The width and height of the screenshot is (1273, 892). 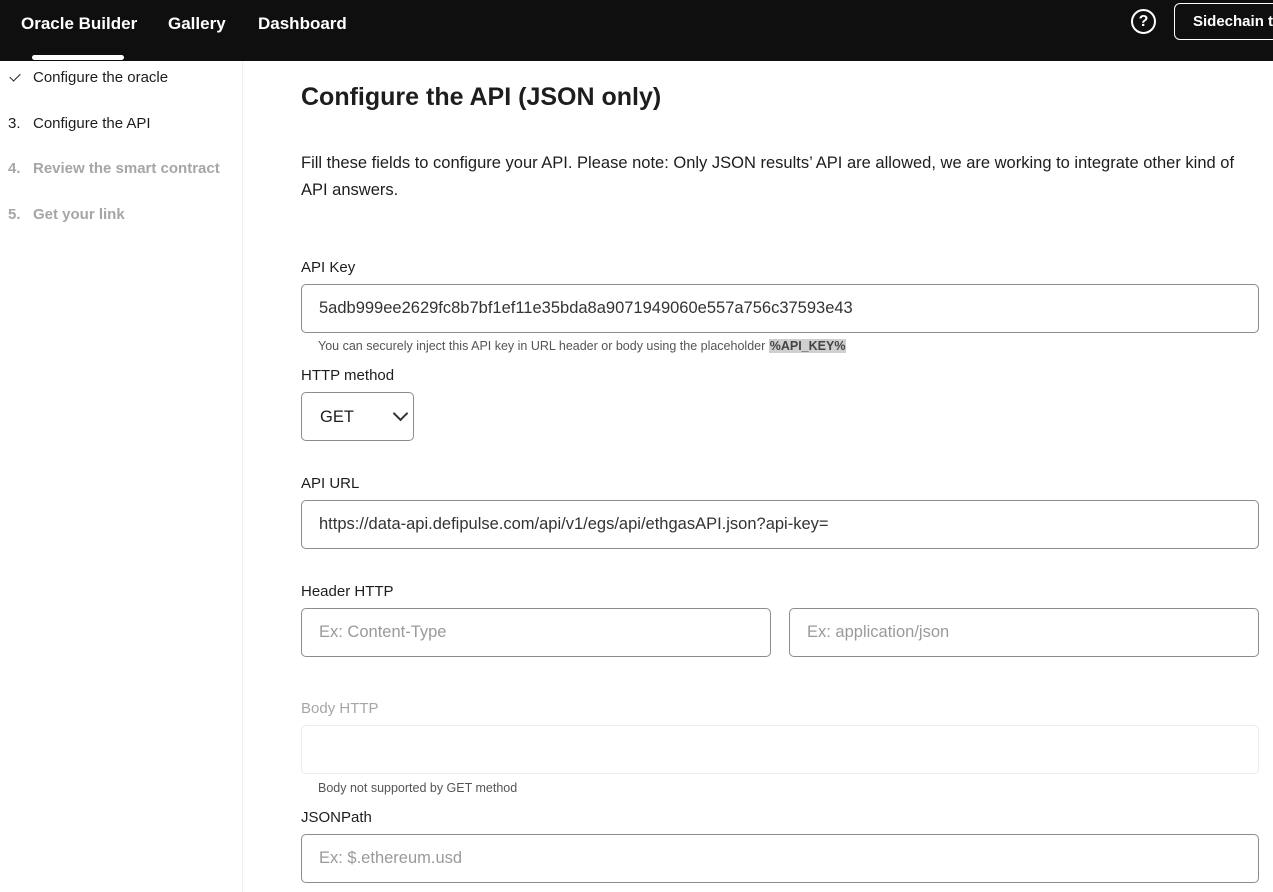 What do you see at coordinates (357, 416) in the screenshot?
I see `http-method-select: GET` at bounding box center [357, 416].